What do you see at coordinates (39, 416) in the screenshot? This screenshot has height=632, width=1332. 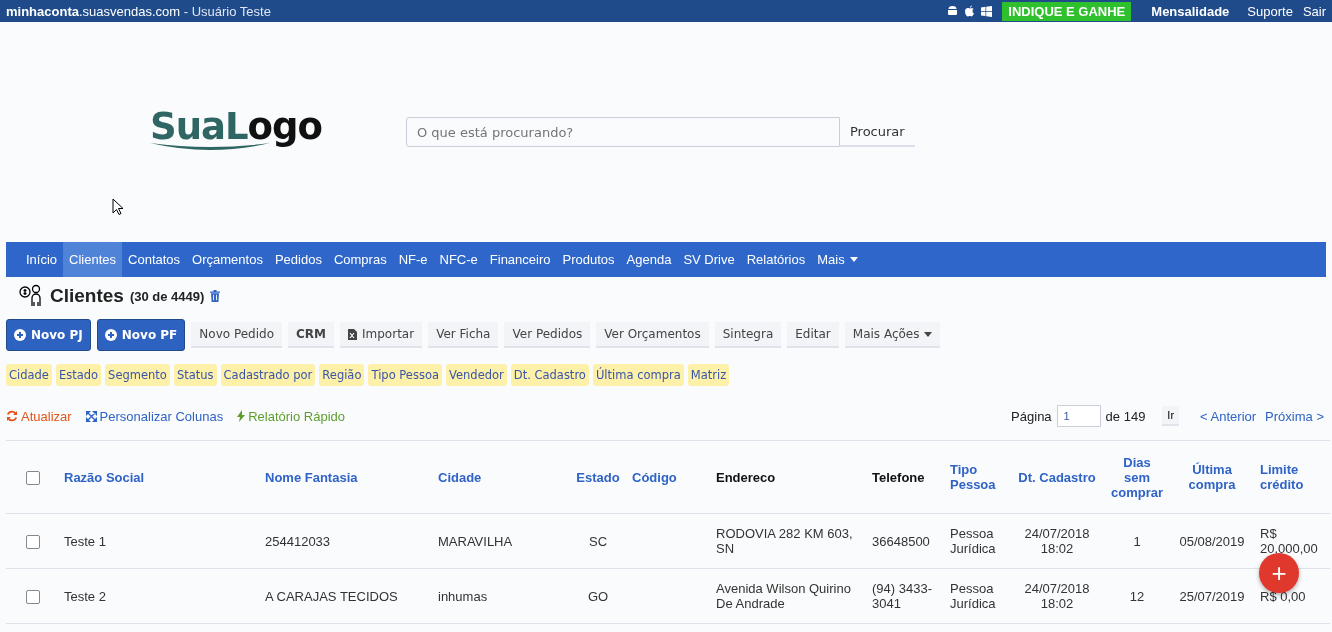 I see `tool-link: Atualizar` at bounding box center [39, 416].